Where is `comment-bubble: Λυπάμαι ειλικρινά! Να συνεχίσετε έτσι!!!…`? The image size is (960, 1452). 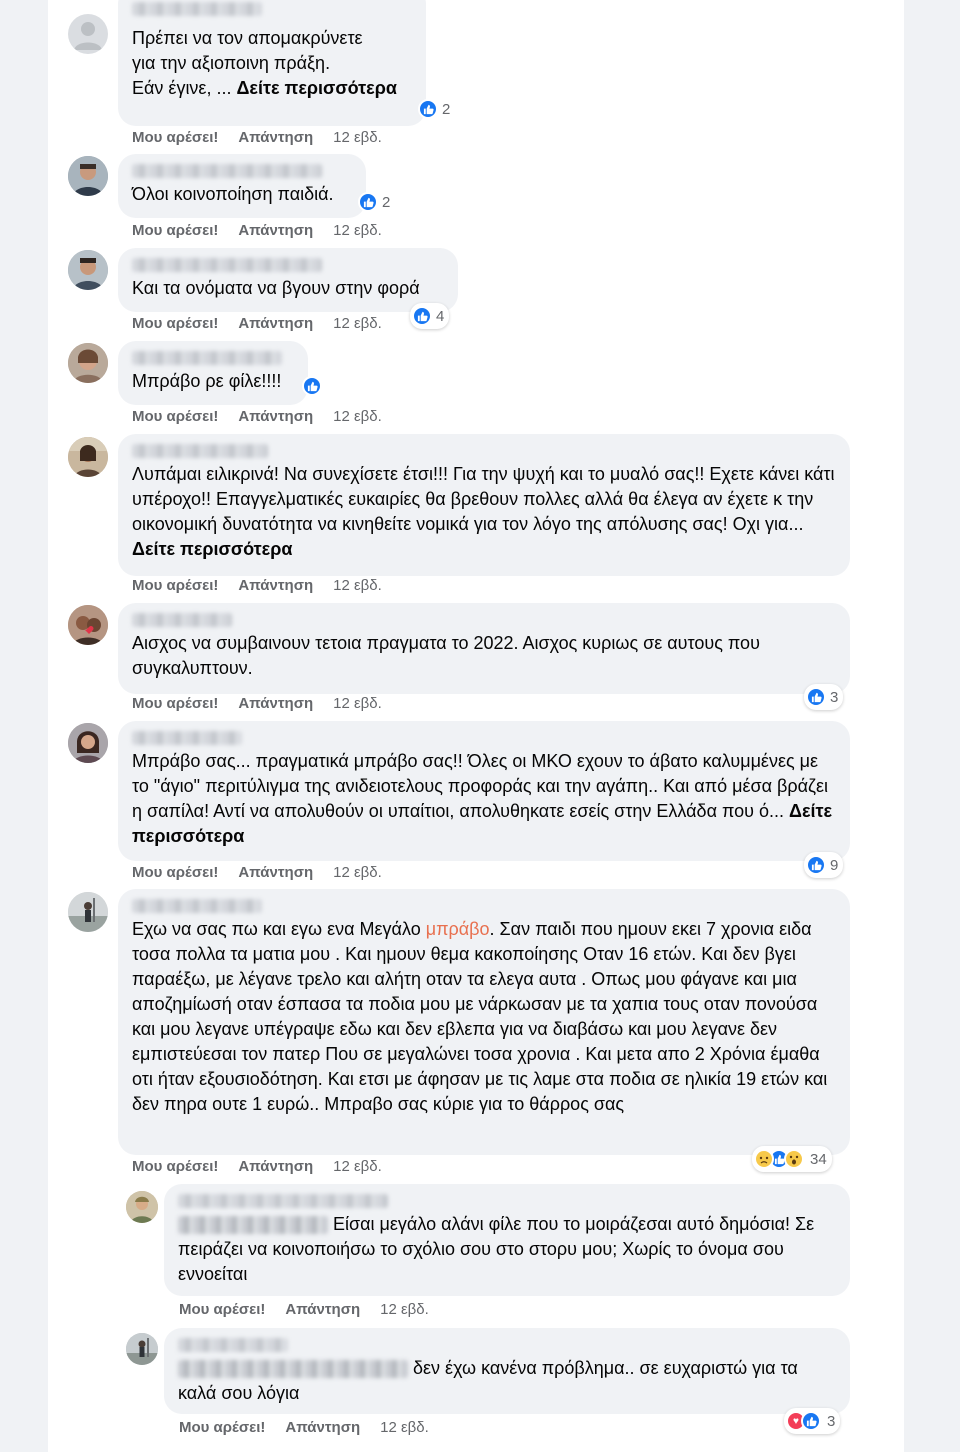
comment-bubble: Λυπάμαι ειλικρινά! Να συνεχίσετε έτσι!!!… is located at coordinates (484, 505).